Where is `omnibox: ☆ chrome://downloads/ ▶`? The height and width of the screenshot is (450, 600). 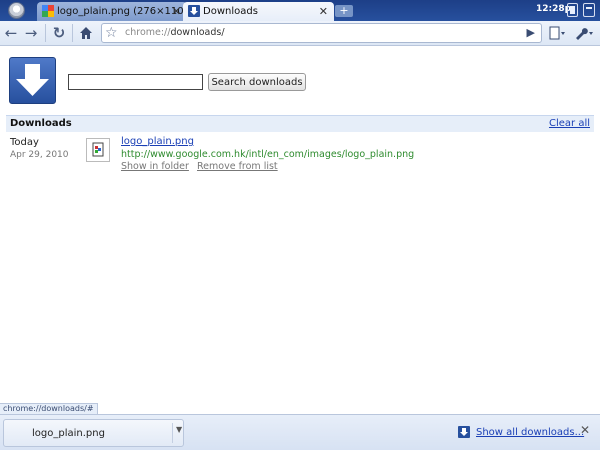
omnibox: ☆ chrome://downloads/ ▶ is located at coordinates (321, 33).